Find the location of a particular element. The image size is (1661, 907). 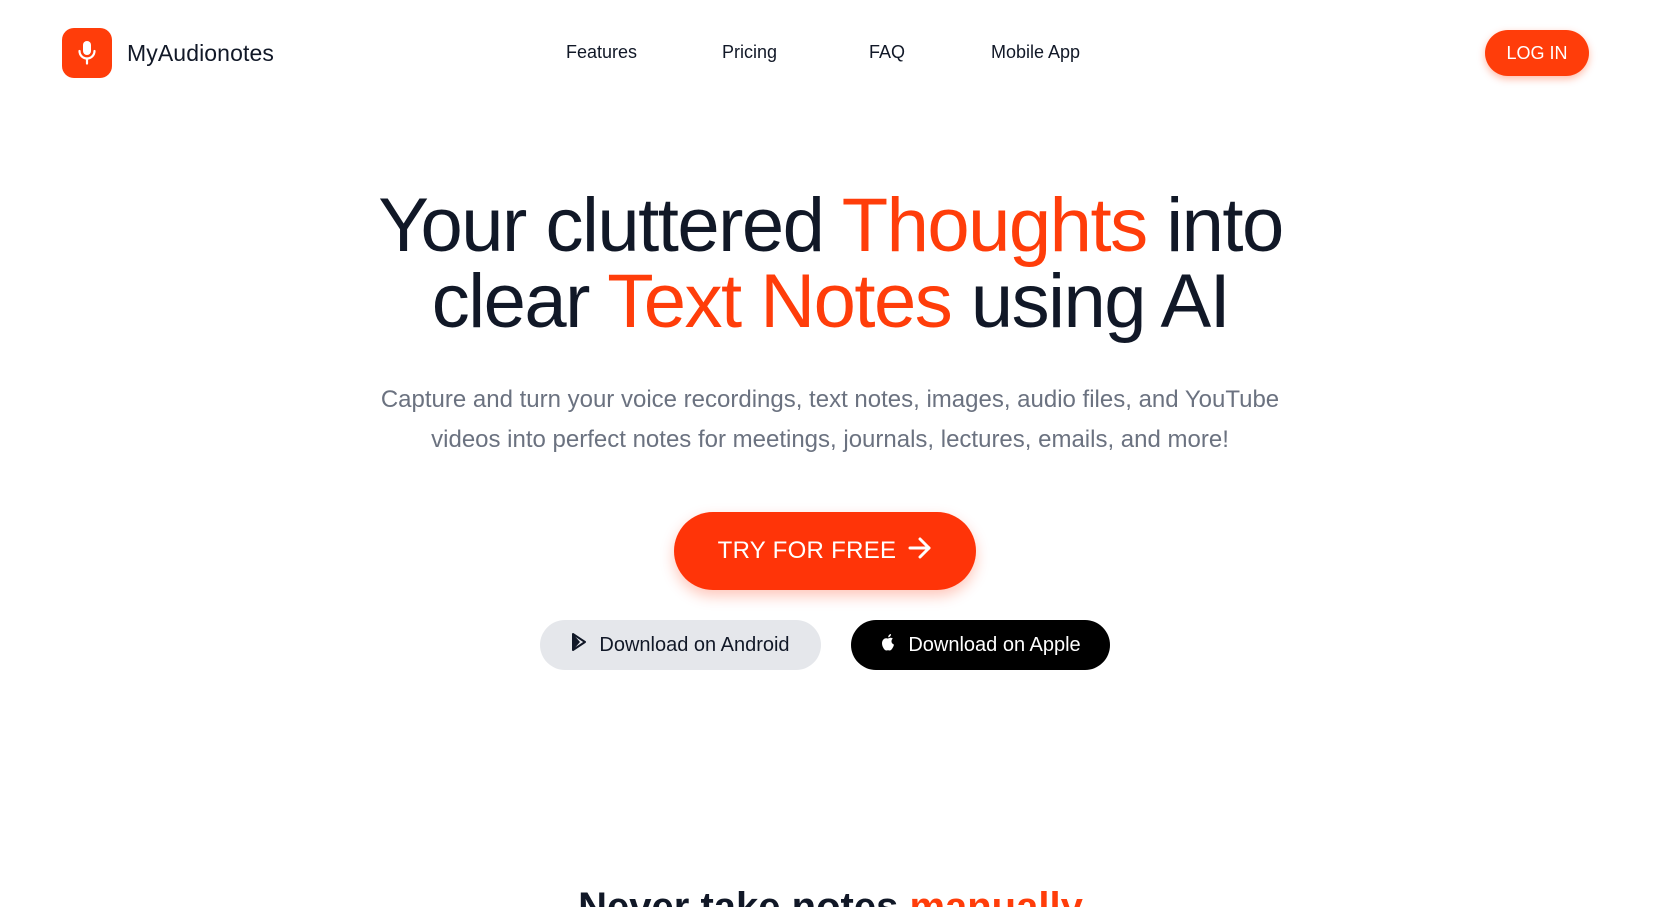

brand-logo-link: MyAudionotes is located at coordinates (168, 53).